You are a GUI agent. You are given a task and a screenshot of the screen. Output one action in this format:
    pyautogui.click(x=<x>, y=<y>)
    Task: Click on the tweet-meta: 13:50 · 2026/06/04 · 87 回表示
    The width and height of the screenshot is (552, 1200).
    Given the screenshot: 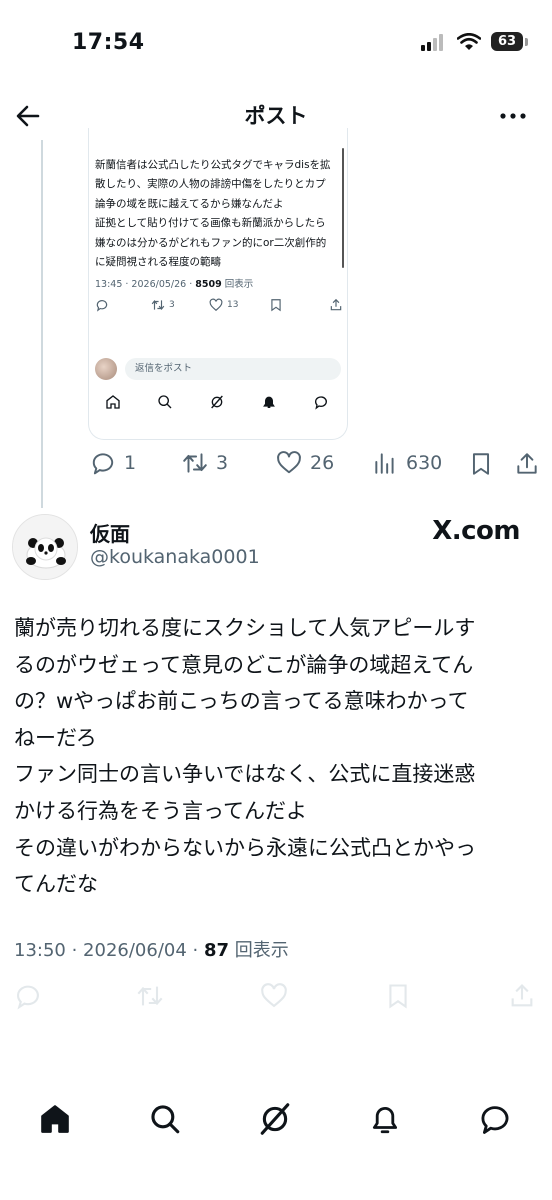 What is the action you would take?
    pyautogui.click(x=151, y=949)
    